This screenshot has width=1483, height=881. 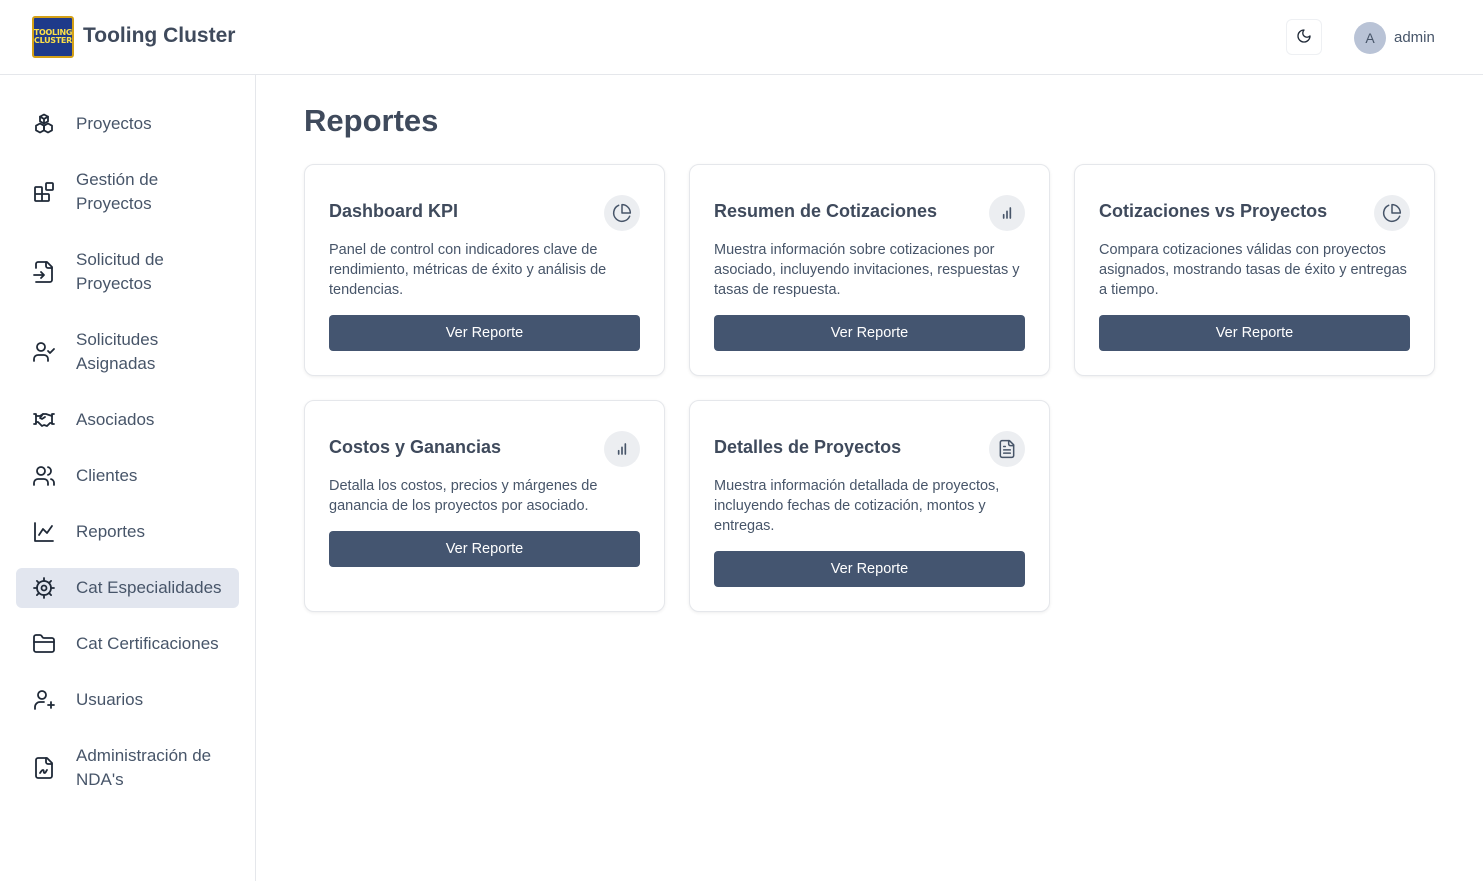 What do you see at coordinates (110, 699) in the screenshot?
I see `sidebar-item-label: Usuarios` at bounding box center [110, 699].